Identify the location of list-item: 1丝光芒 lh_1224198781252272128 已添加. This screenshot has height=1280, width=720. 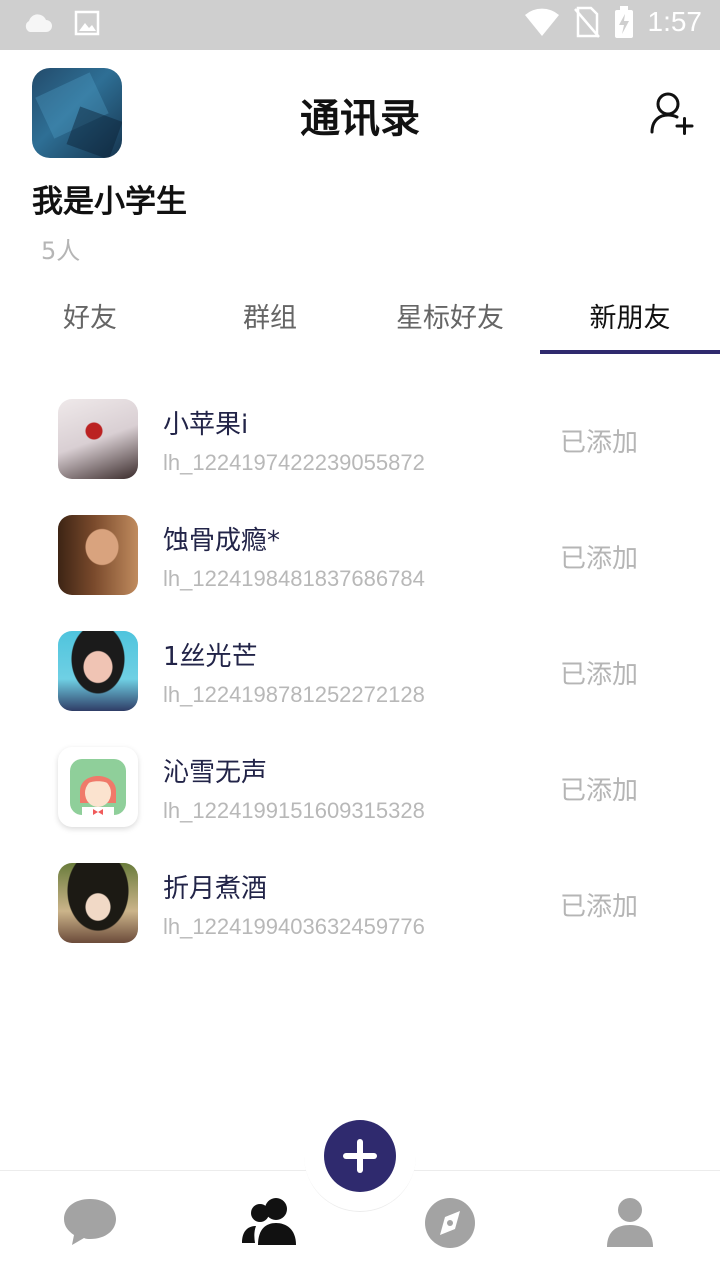
(360, 670).